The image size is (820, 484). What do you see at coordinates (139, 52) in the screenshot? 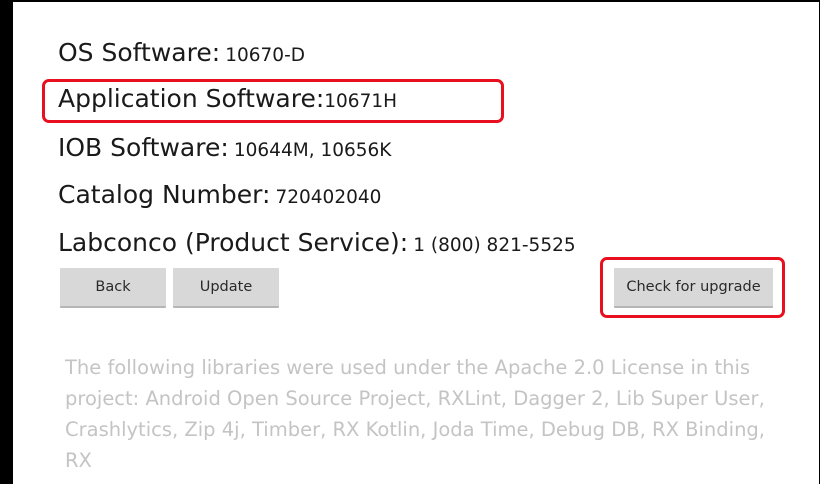
I see `os-software-label: OS Software:` at bounding box center [139, 52].